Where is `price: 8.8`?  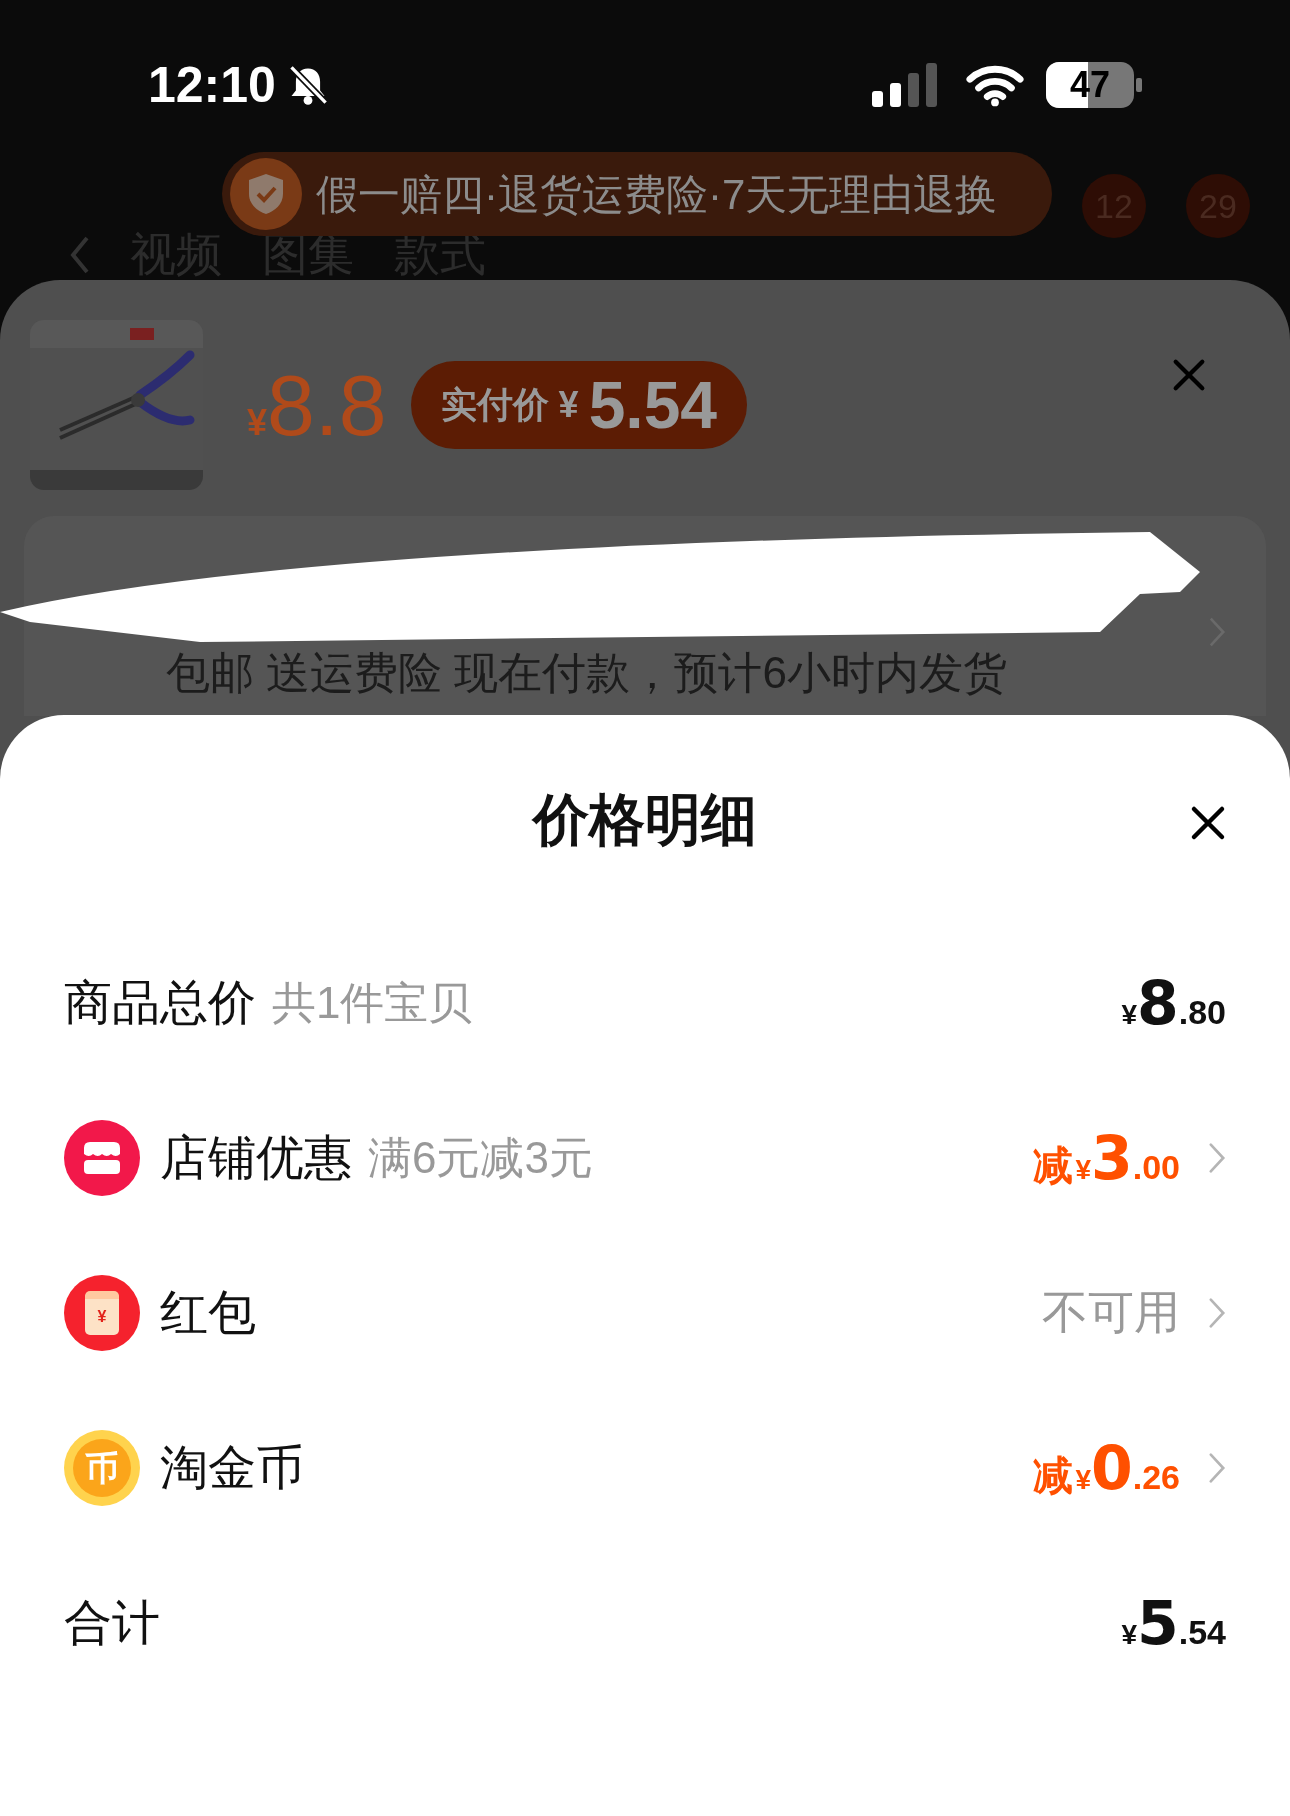
price: 8.8 is located at coordinates (327, 405).